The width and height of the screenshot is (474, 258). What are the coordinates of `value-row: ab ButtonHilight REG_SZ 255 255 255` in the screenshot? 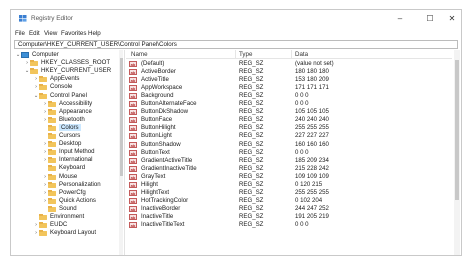 It's located at (289, 128).